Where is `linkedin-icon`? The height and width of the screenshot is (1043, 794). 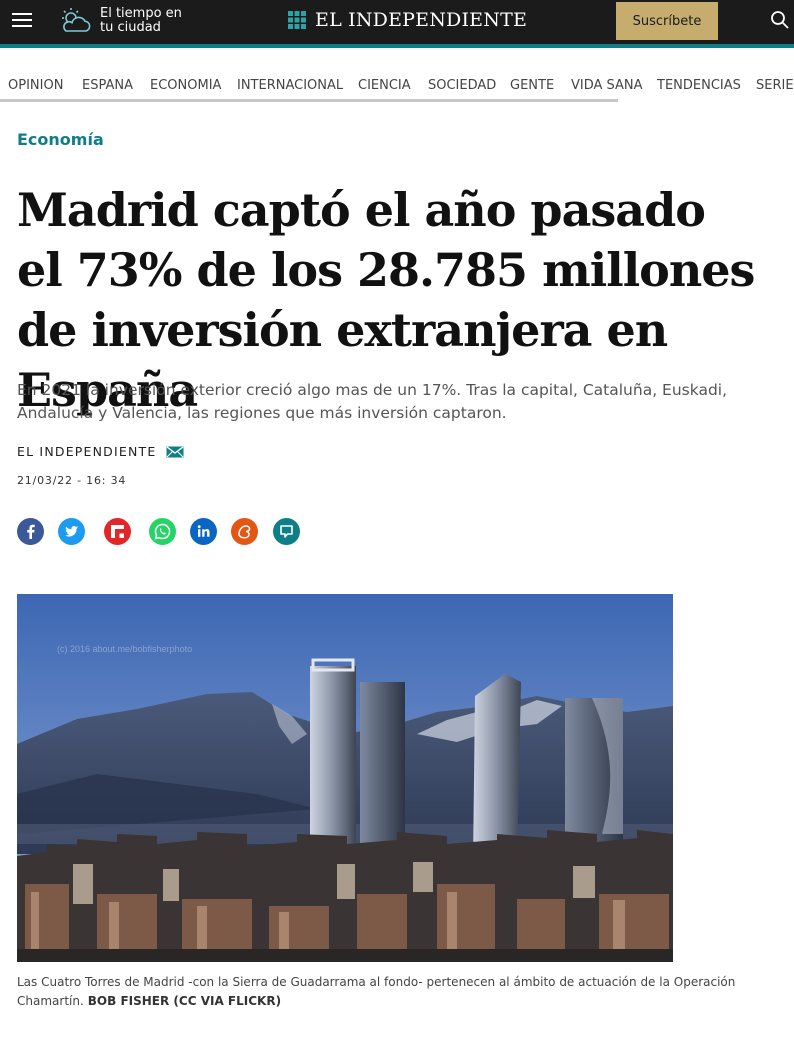
linkedin-icon is located at coordinates (203, 531).